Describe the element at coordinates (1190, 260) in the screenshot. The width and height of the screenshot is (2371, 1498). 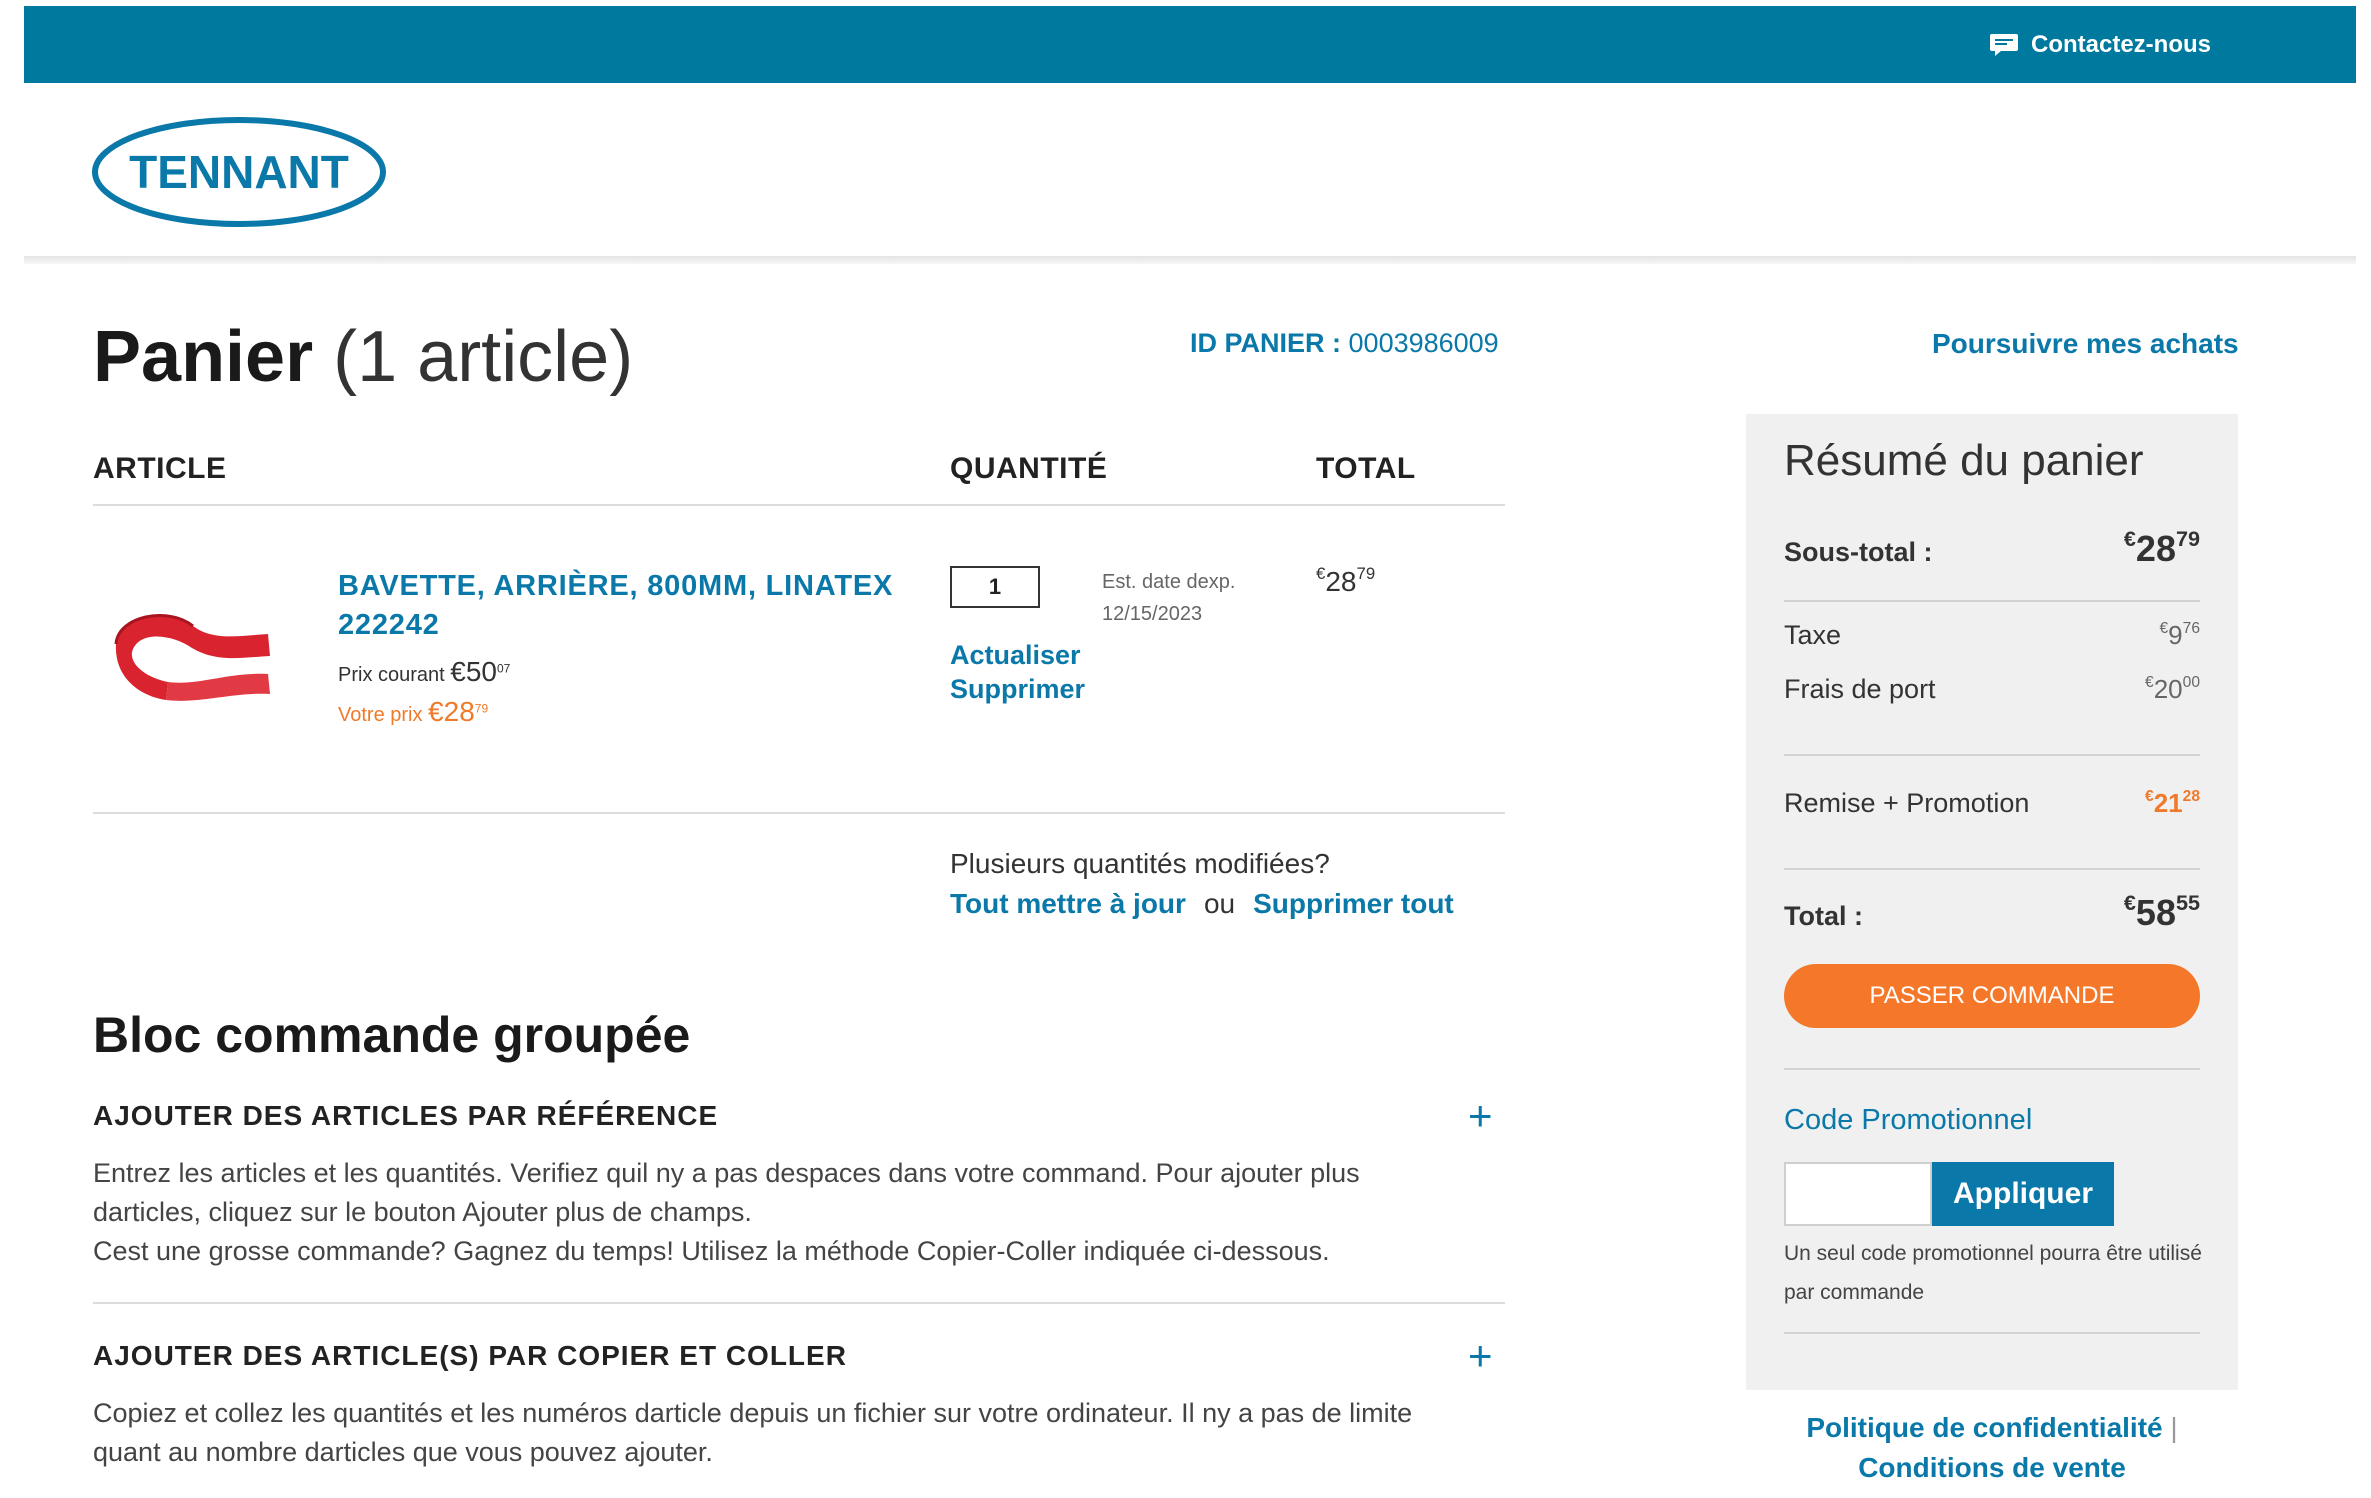
I see `header-divider` at that location.